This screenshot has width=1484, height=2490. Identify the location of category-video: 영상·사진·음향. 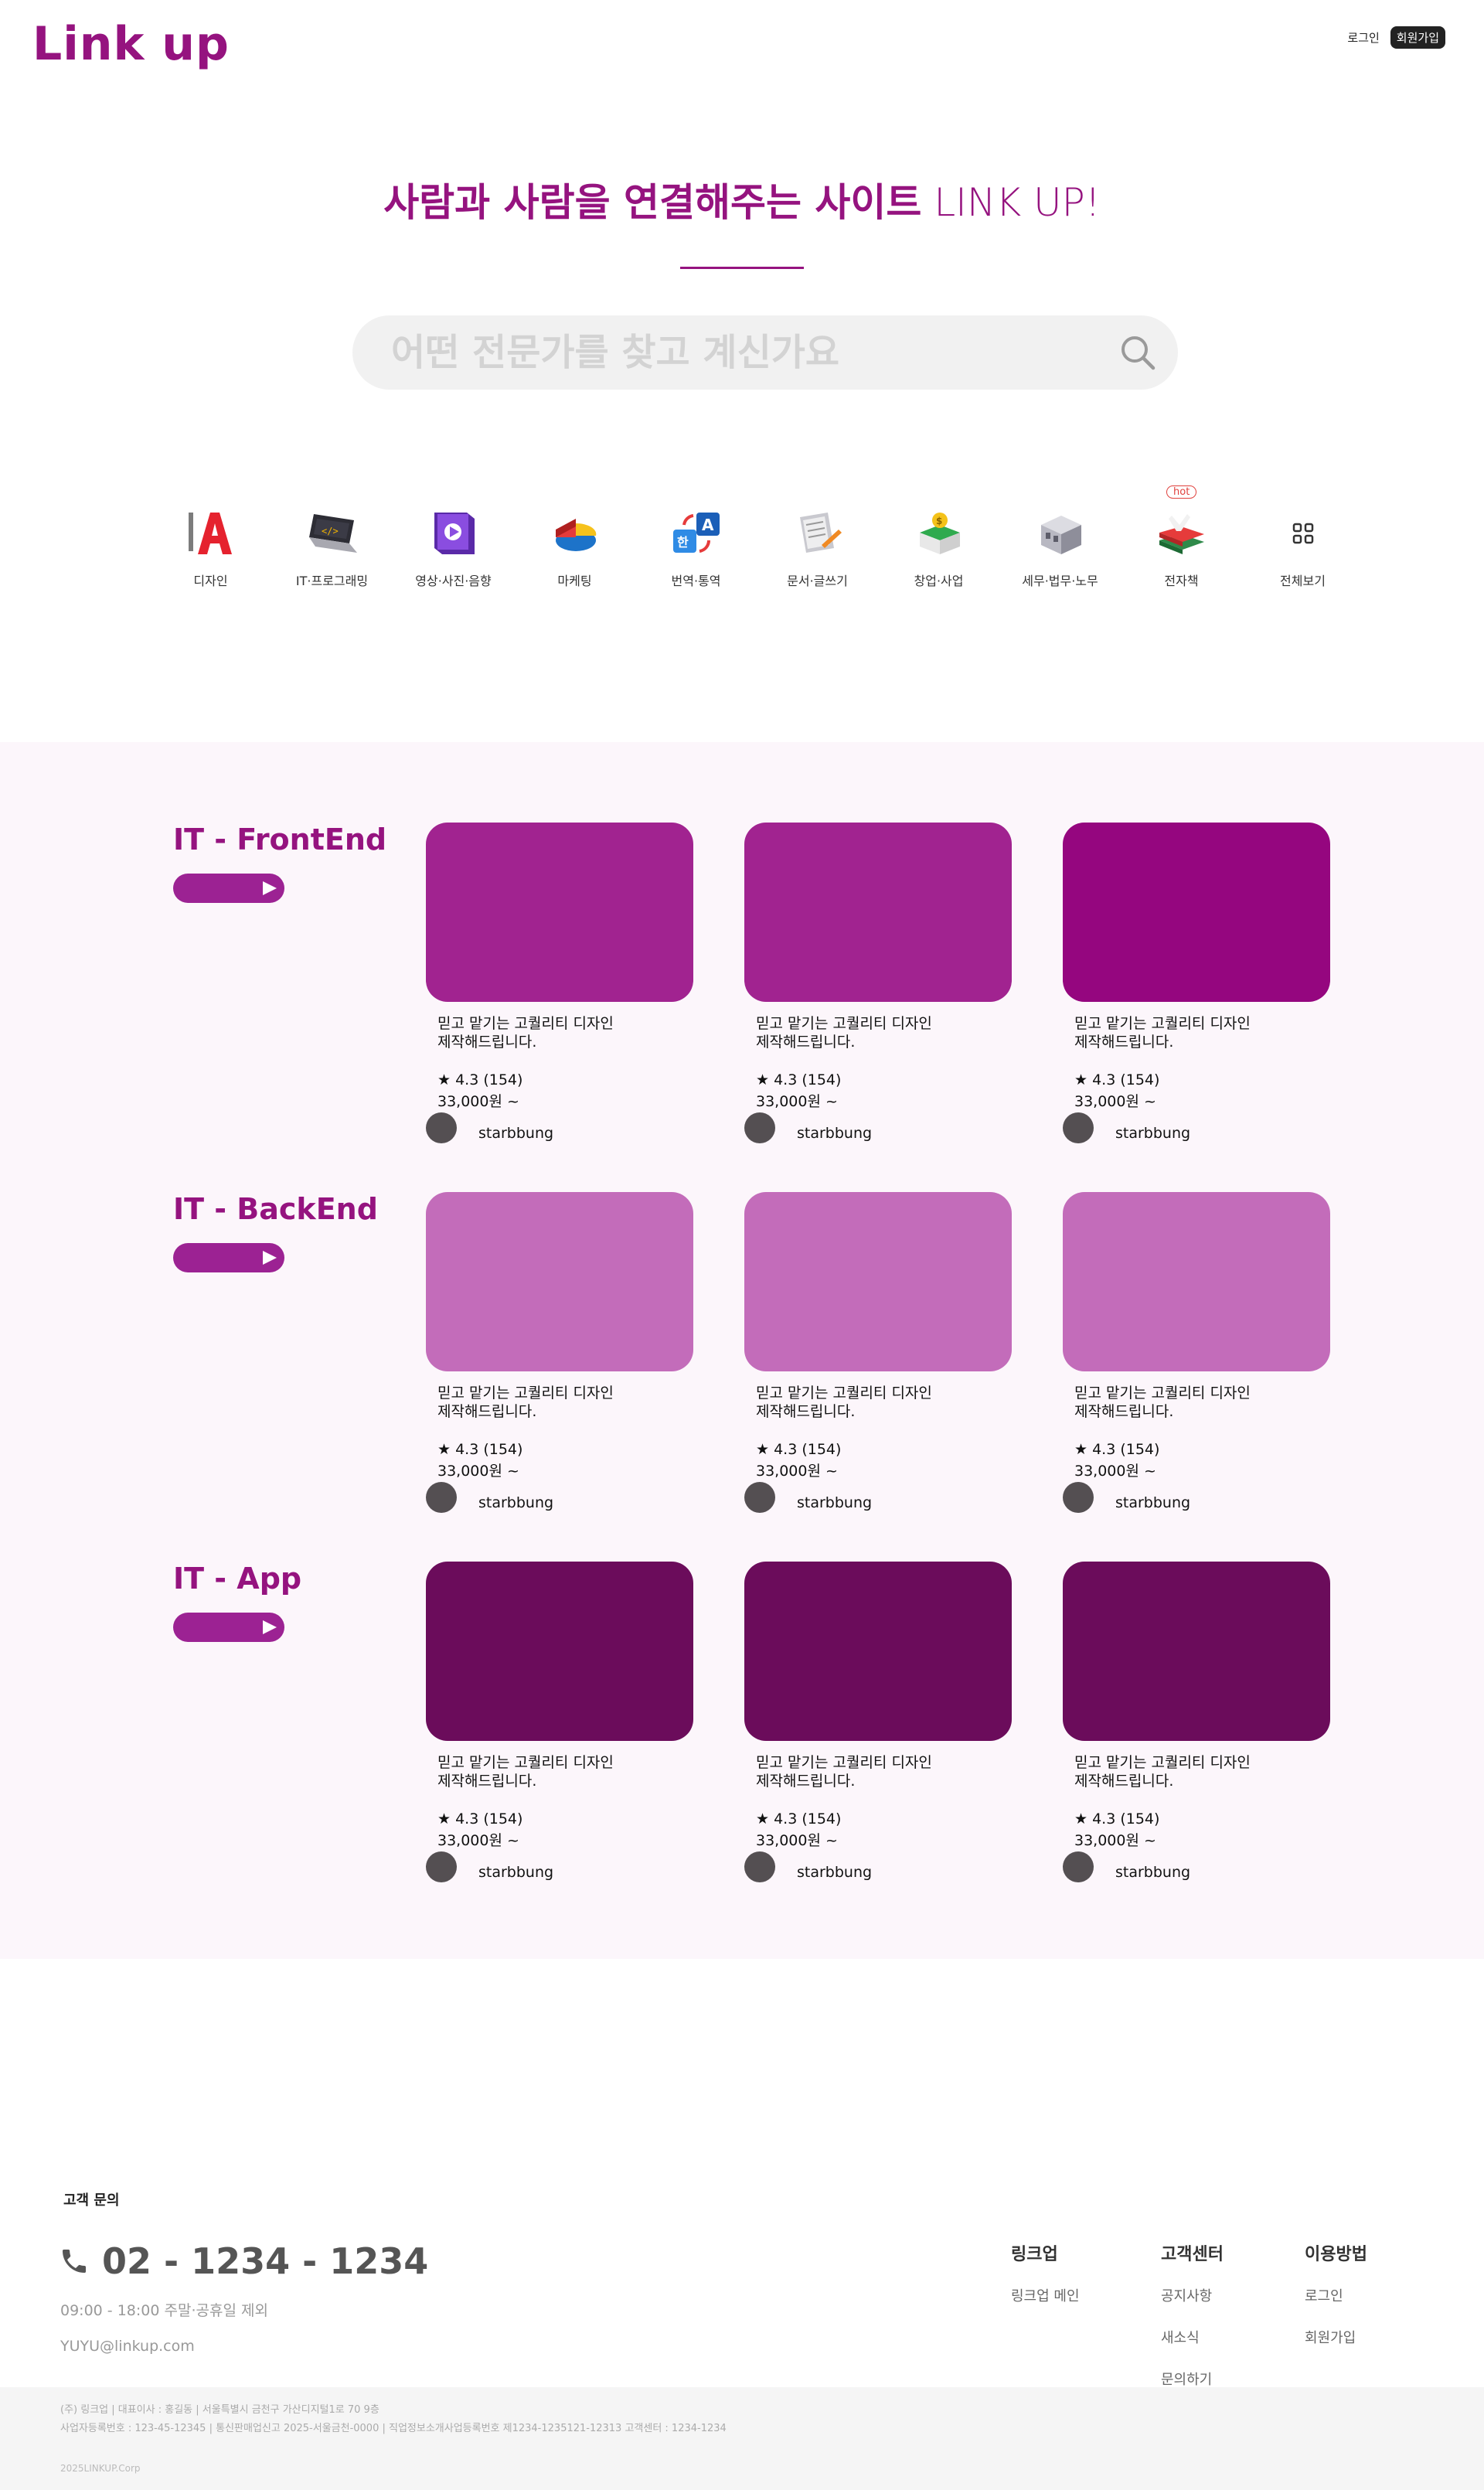
(453, 545).